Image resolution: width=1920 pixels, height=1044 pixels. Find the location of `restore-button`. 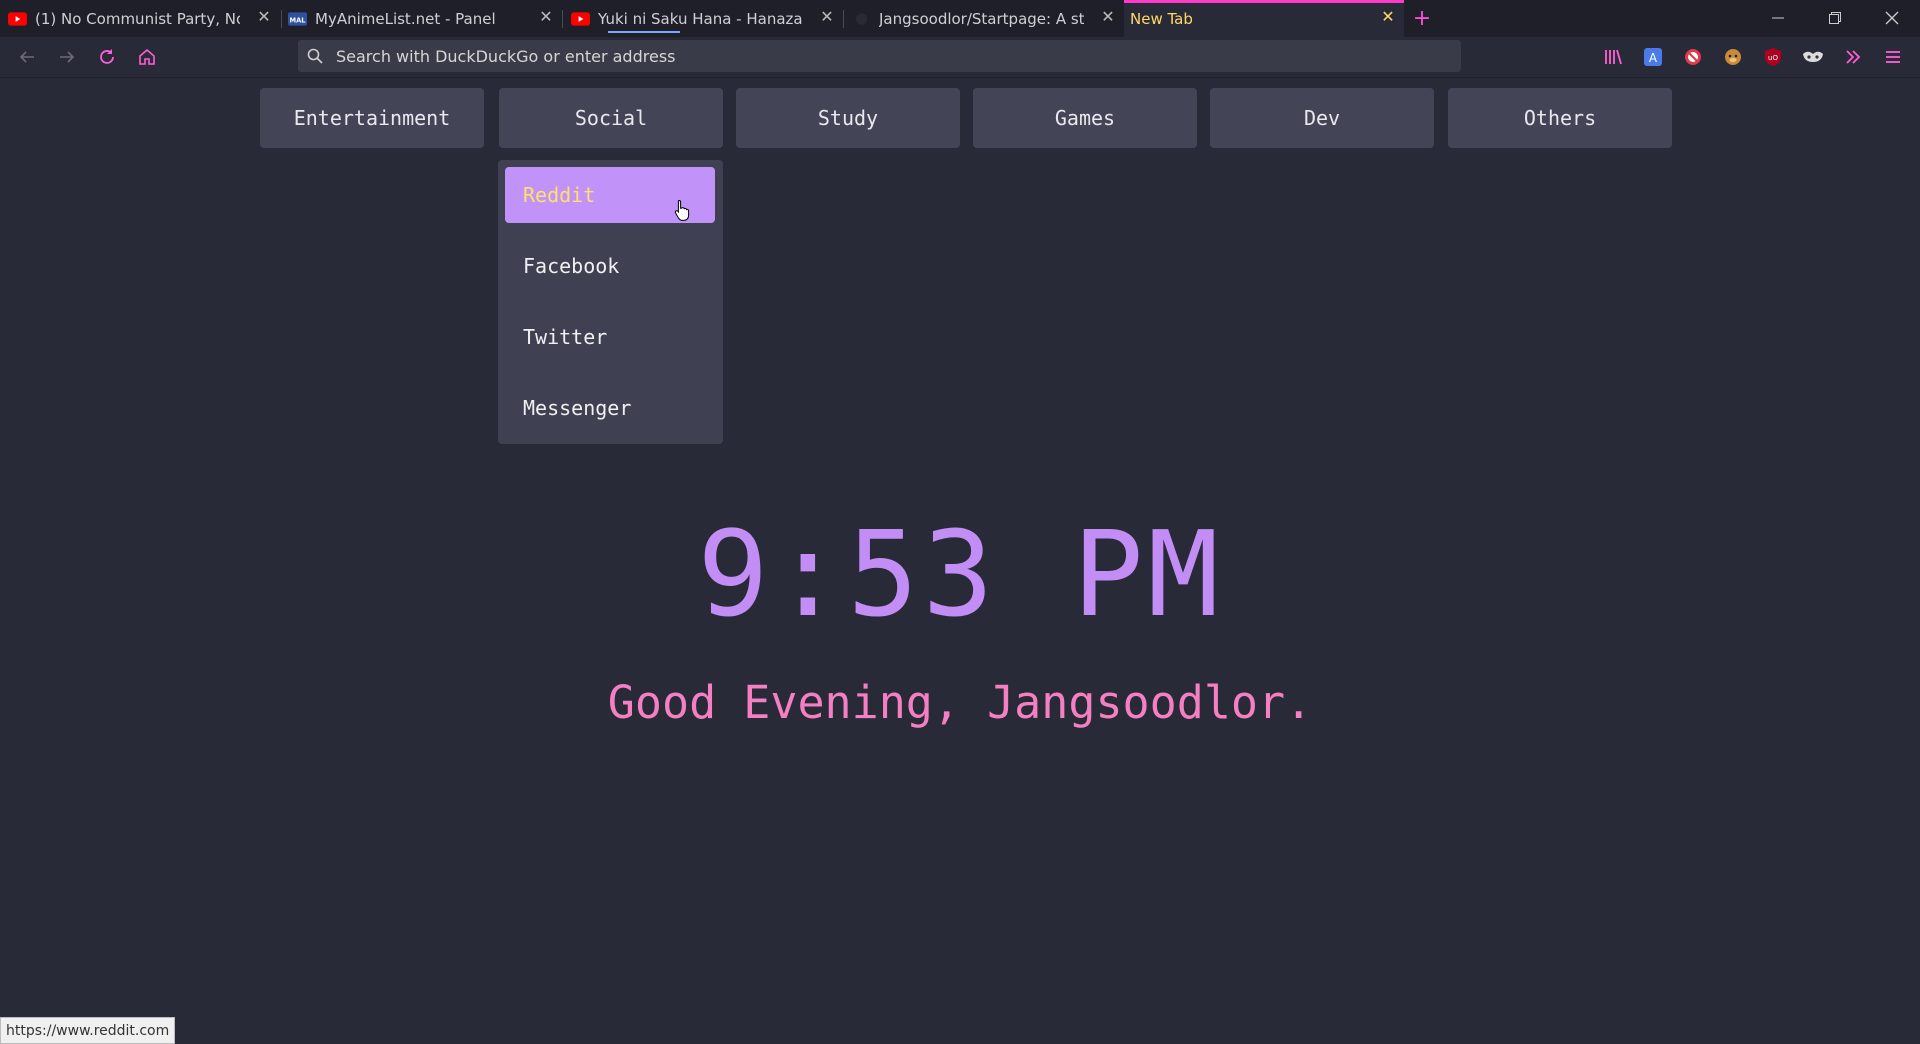

restore-button is located at coordinates (1835, 18).